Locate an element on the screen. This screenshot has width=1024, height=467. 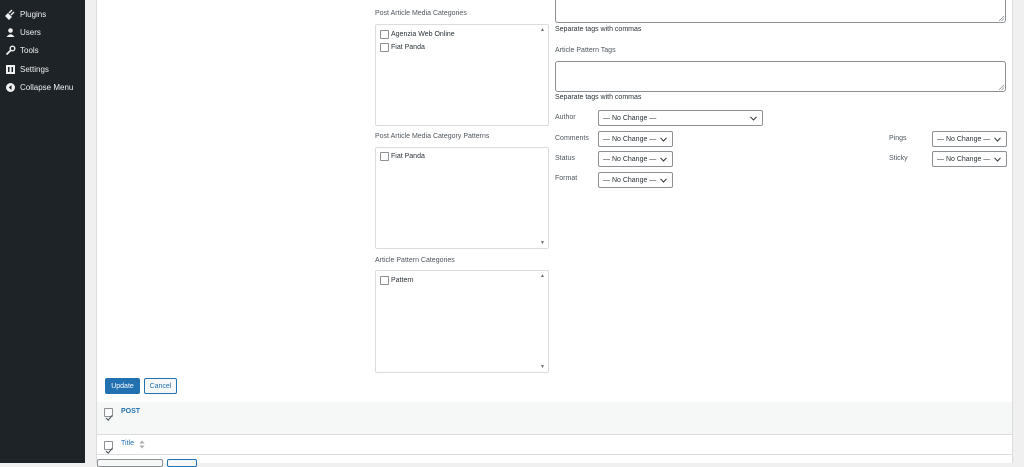
media-category-patterns-label: Post Article Media Category Patterns is located at coordinates (432, 136).